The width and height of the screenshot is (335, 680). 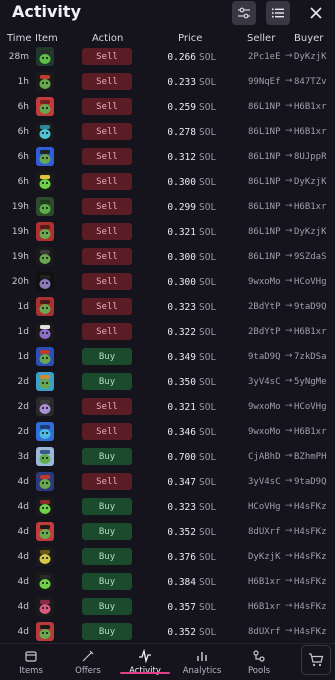 What do you see at coordinates (167, 57) in the screenshot?
I see `table-row: 28m Sell 0.266 SOL 2Pc1eE → DyKzjK` at bounding box center [167, 57].